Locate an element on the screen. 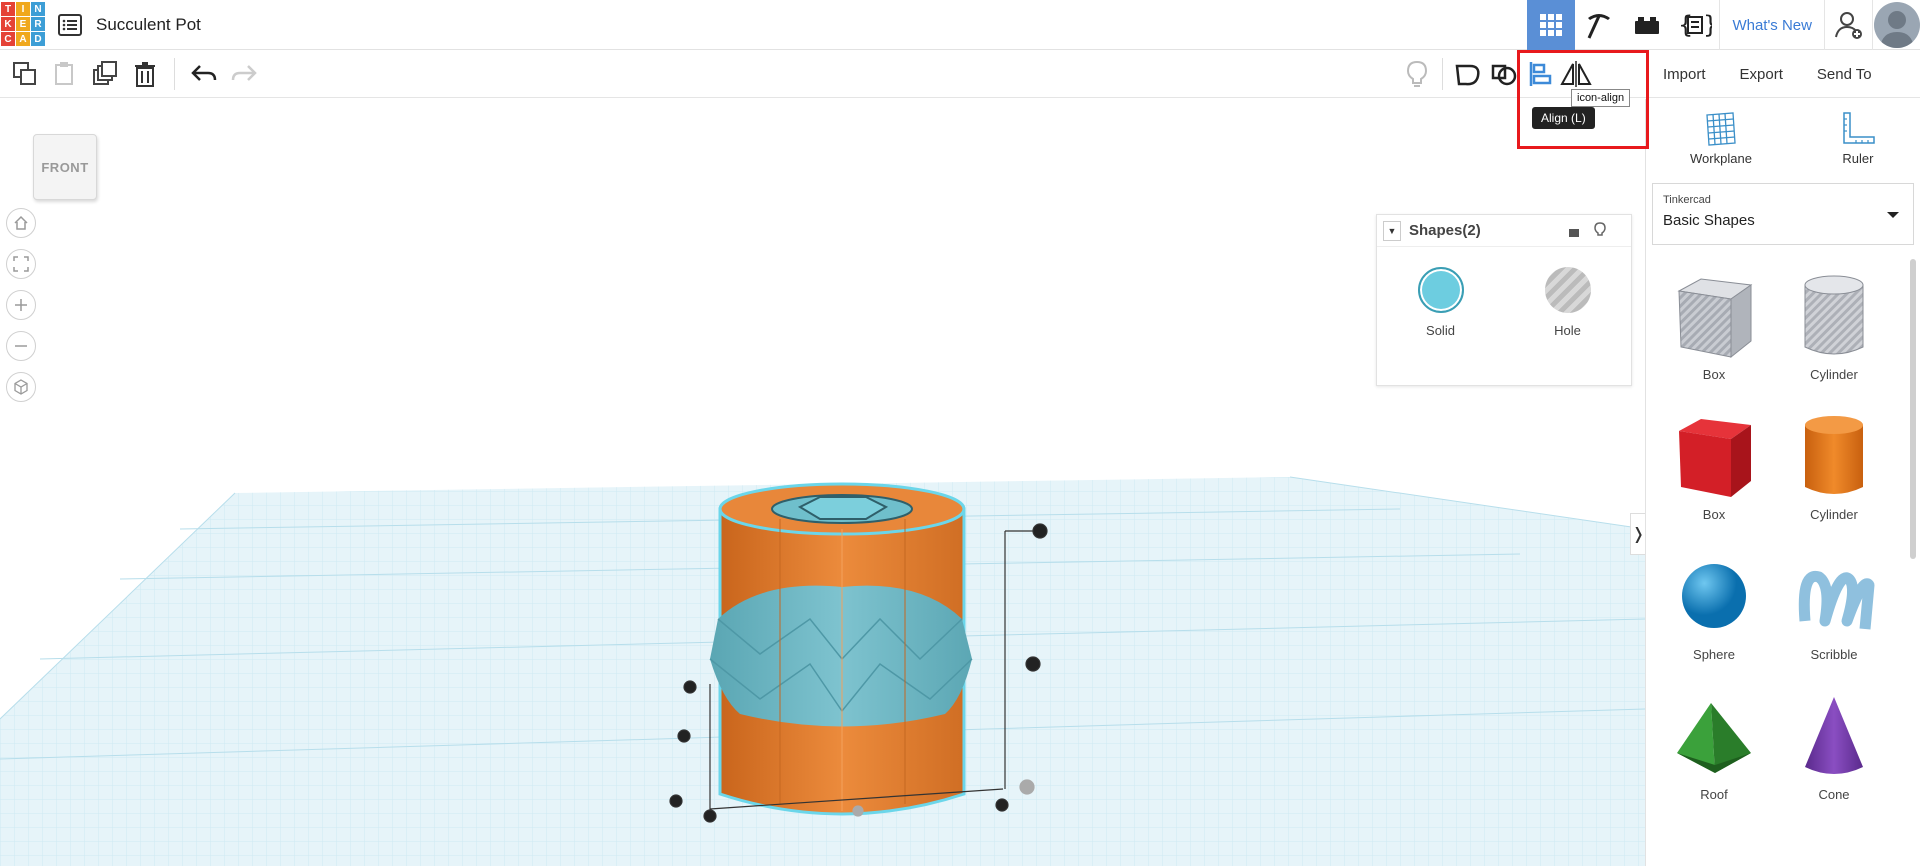 The width and height of the screenshot is (1920, 866). logo-letter: N is located at coordinates (38, 9).